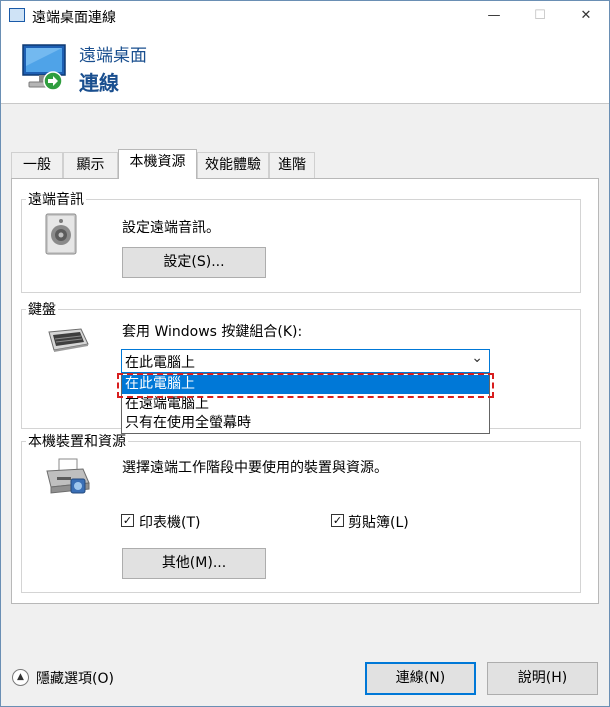 The height and width of the screenshot is (707, 610). Describe the element at coordinates (305, 423) in the screenshot. I see `dropdown-option-fullscreen-only: 只有在使用全螢幕時` at that location.